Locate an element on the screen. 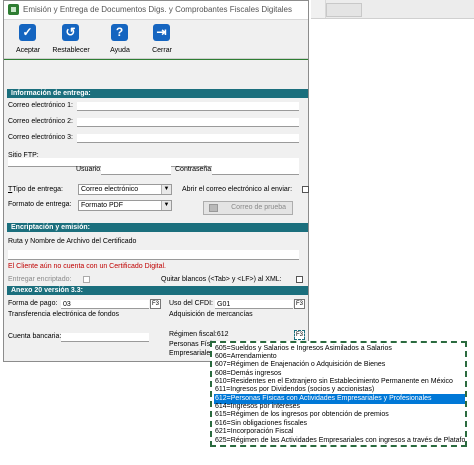 This screenshot has height=465, width=474. forma-pago-label: Forma de pago: is located at coordinates (33, 303).